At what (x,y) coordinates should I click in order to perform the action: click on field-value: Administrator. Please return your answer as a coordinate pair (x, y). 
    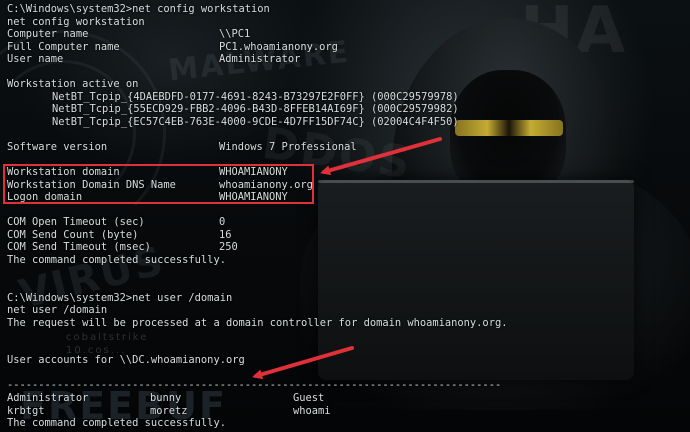
    Looking at the image, I should click on (260, 59).